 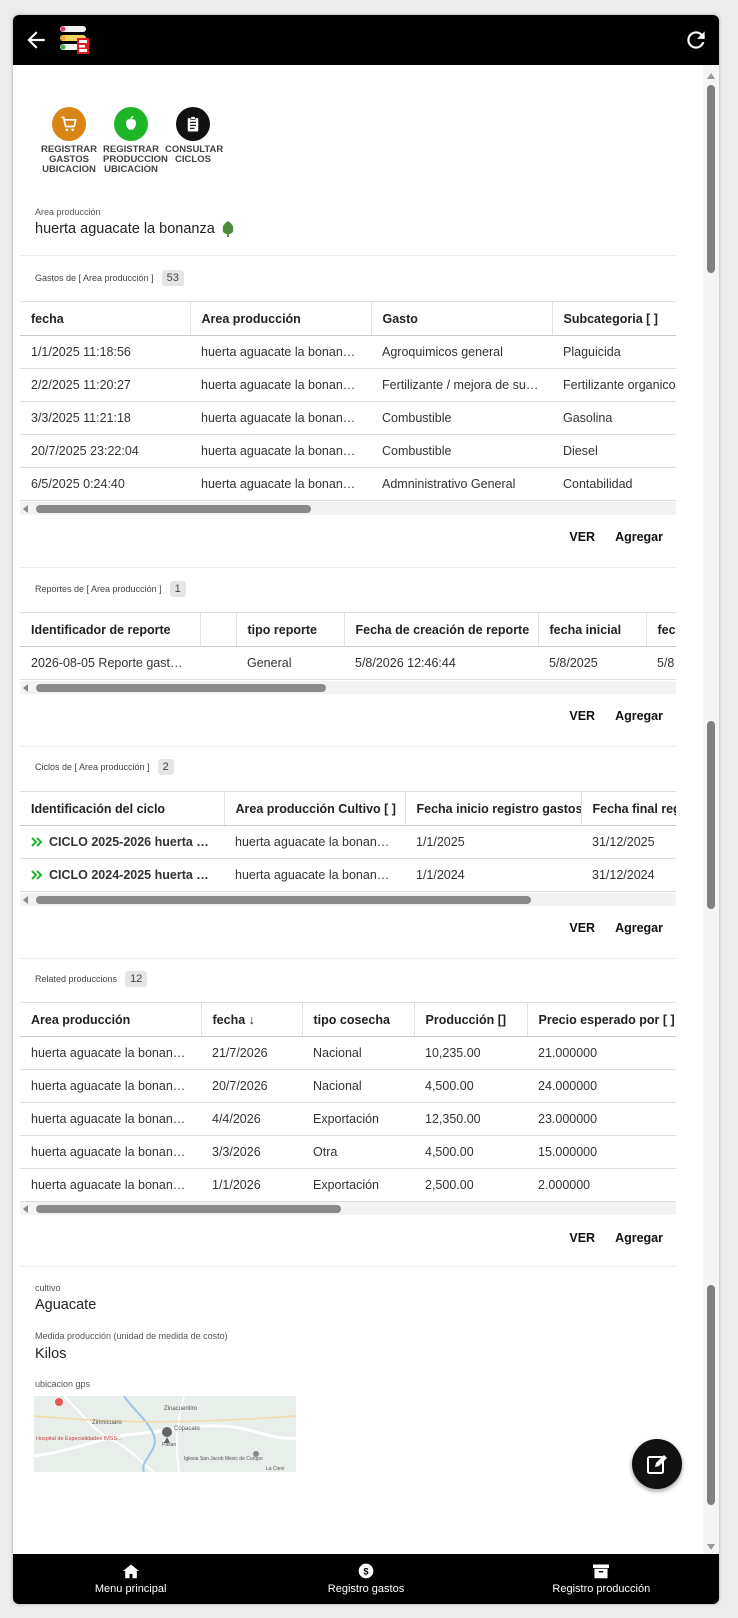 What do you see at coordinates (358, 1019) in the screenshot?
I see `column-header: tipo cosecha` at bounding box center [358, 1019].